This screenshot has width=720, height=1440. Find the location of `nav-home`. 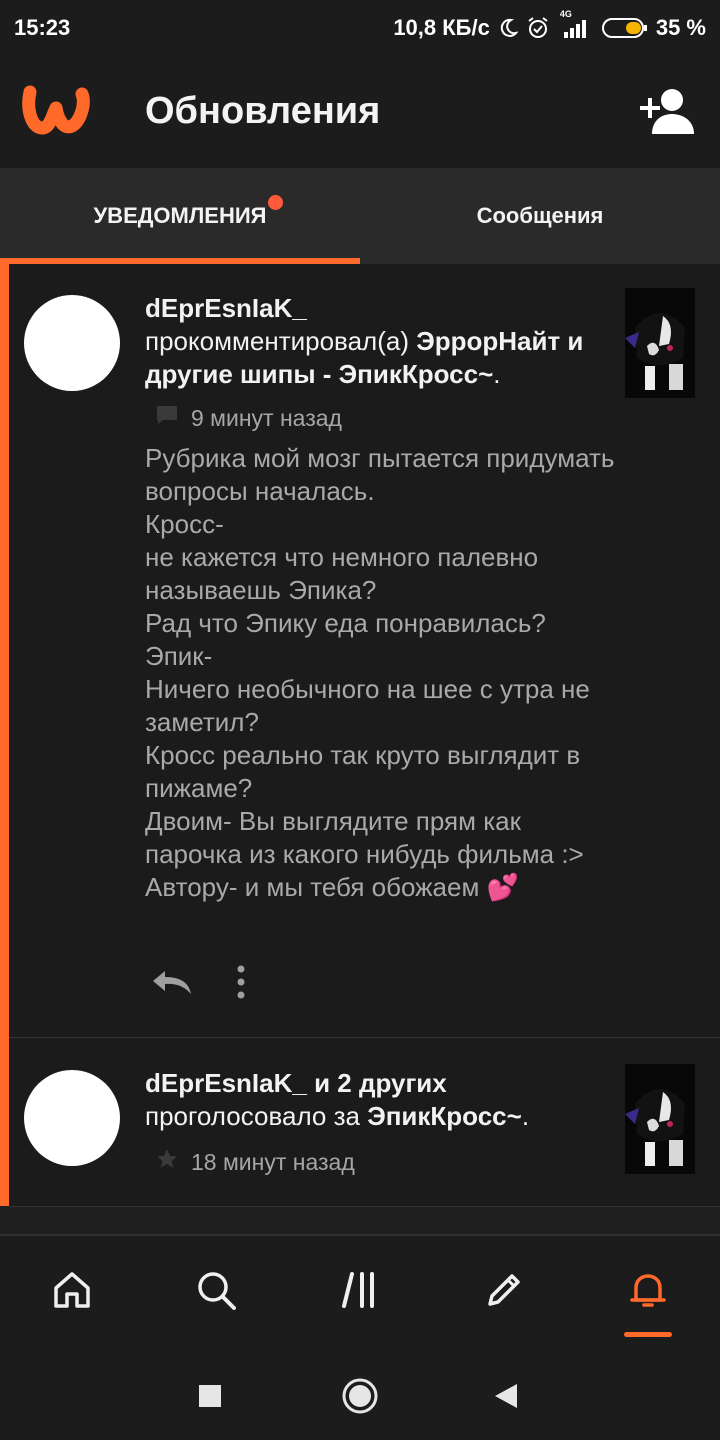

nav-home is located at coordinates (72, 1292).